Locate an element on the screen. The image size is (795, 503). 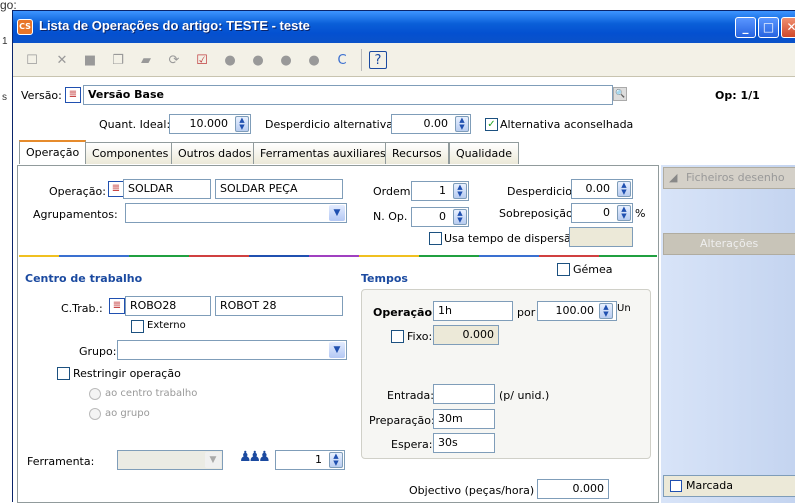
maximize-icon: □ is located at coordinates (768, 27).